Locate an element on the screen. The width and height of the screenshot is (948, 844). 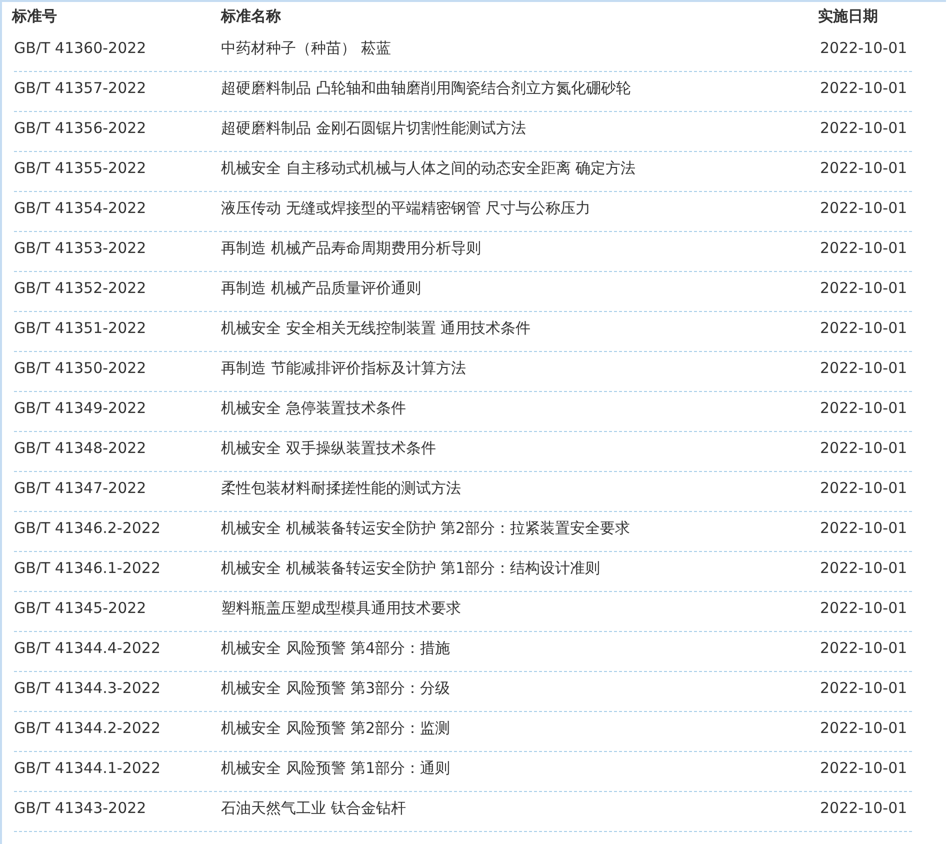
link: 机械安全 机械装备转运安全防护 第2部分：拉紧装置安全要求 is located at coordinates (520, 534).